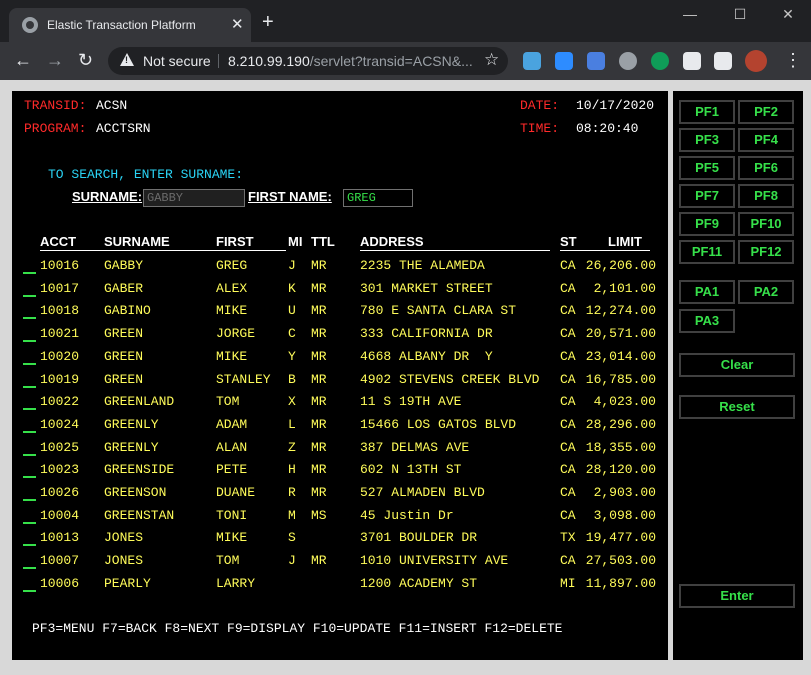  Describe the element at coordinates (131, 447) in the screenshot. I see `cell-surname: GREENLY` at that location.